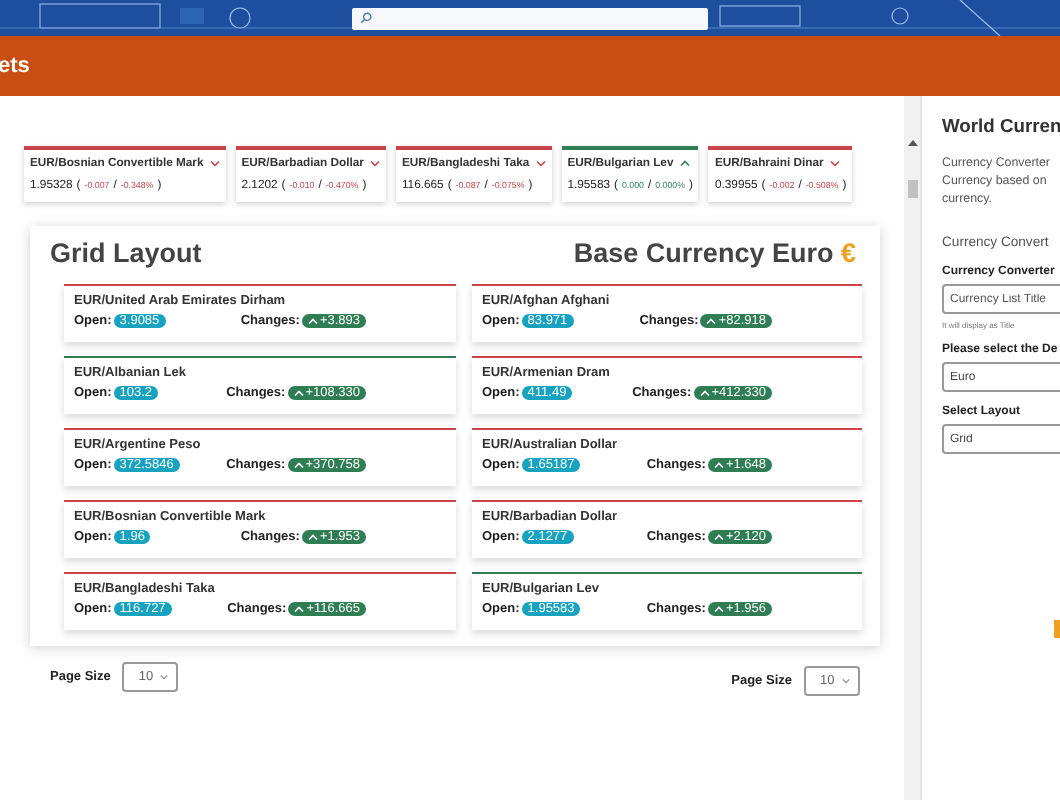  What do you see at coordinates (126, 252) in the screenshot?
I see `grid-title: Grid Layout` at bounding box center [126, 252].